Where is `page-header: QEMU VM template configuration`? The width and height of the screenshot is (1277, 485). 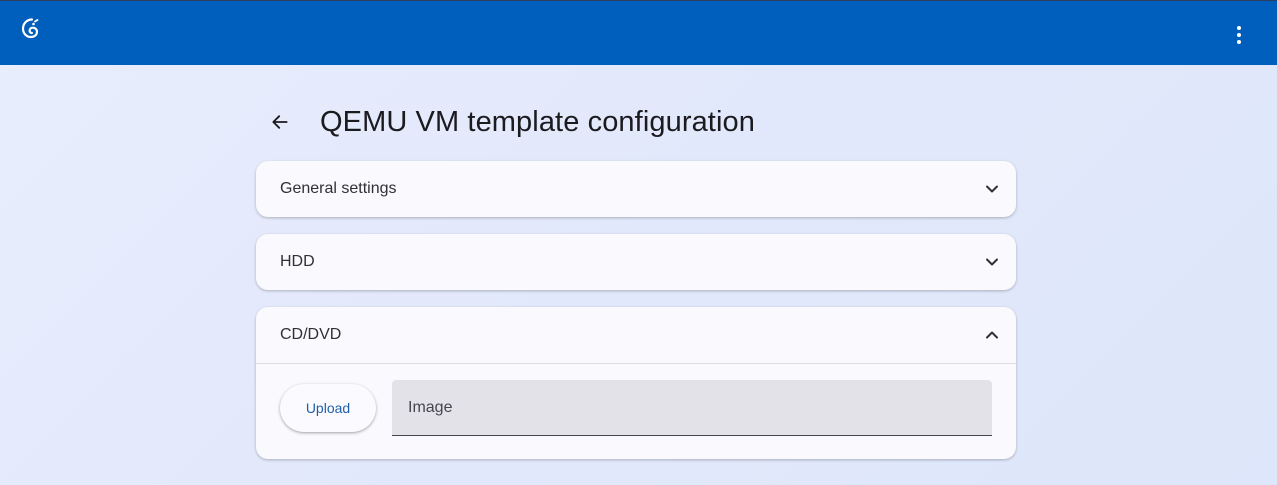 page-header: QEMU VM template configuration is located at coordinates (505, 122).